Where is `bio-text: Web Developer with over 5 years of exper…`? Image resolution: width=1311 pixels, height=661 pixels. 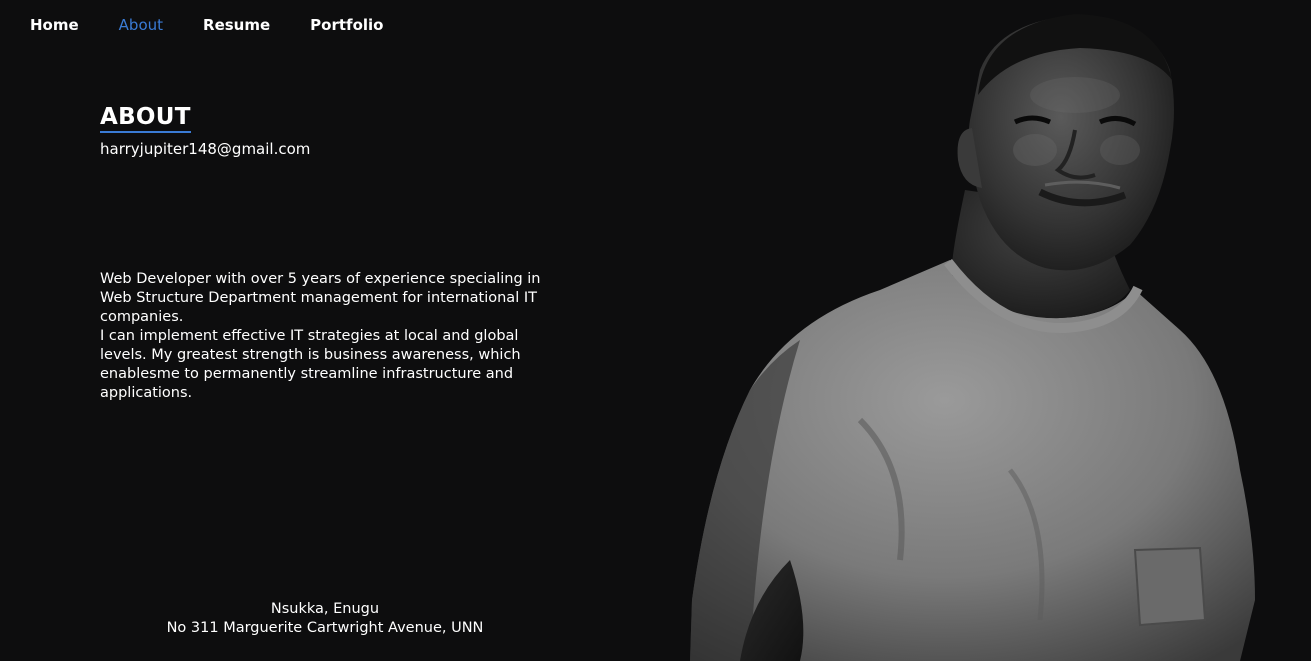
bio-text: Web Developer with over 5 years of exper… is located at coordinates (327, 336).